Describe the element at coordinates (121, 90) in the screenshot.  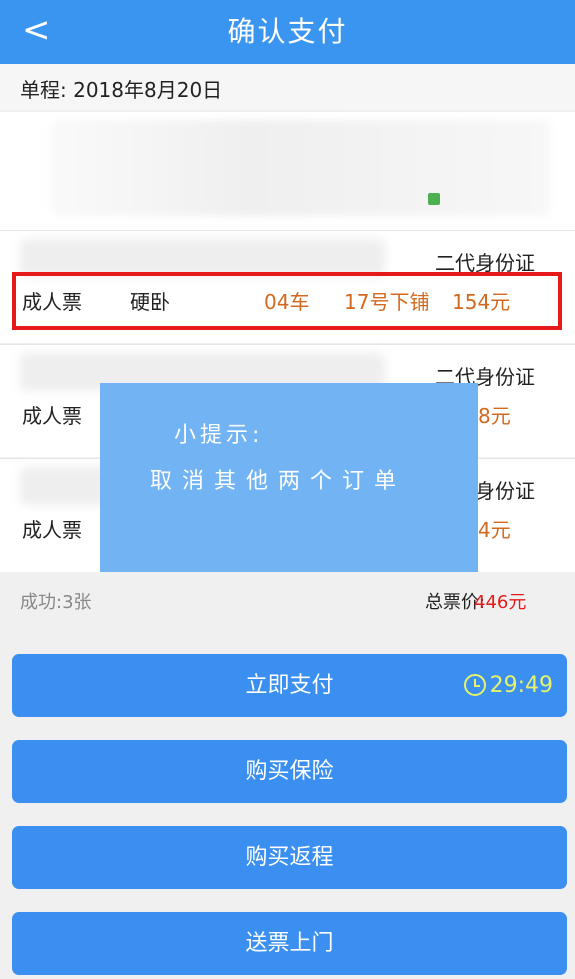
I see `trip-date-label: 单程: 2018年8月20日` at that location.